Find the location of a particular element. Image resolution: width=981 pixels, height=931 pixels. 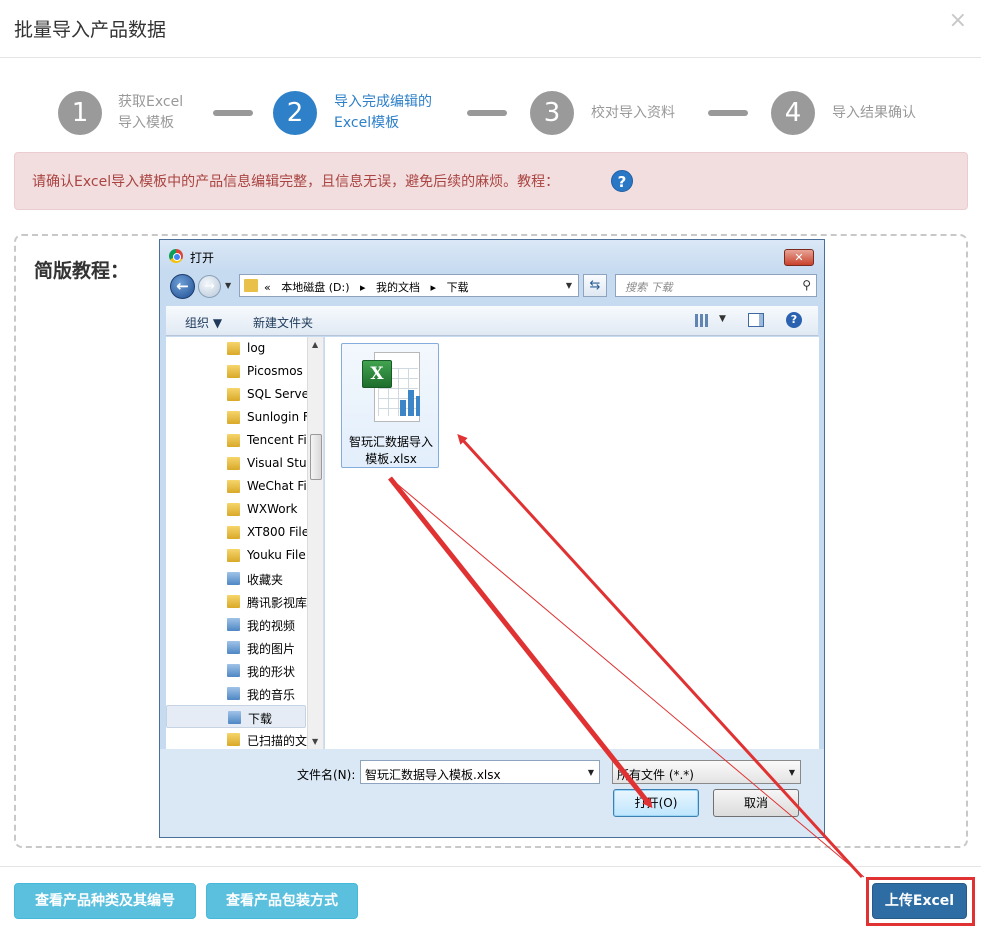

tree-item-label: 下载 is located at coordinates (260, 719).